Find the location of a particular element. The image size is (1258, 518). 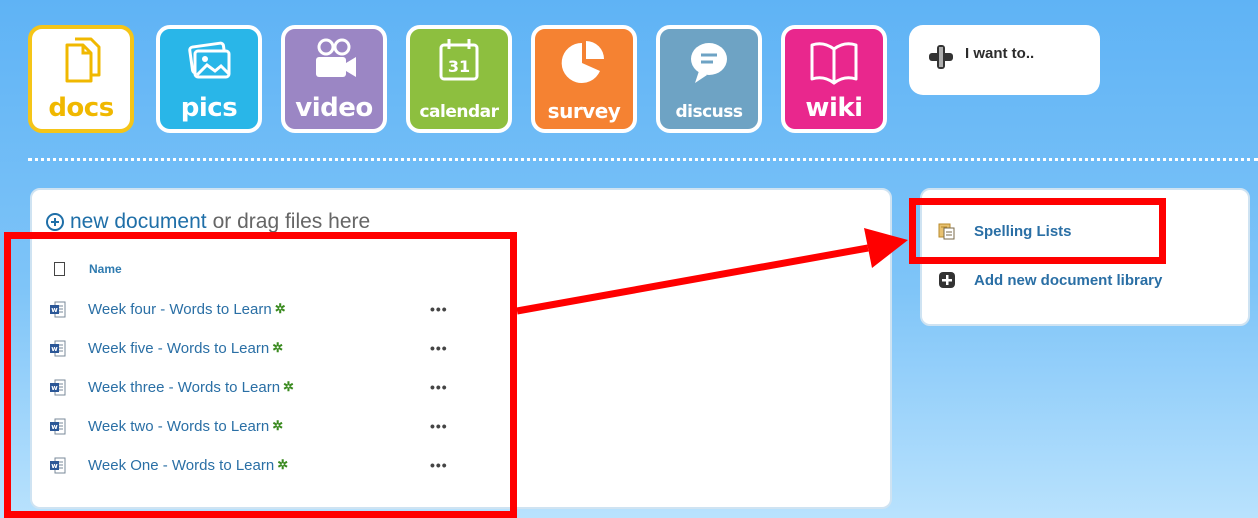

tile-survey: survey is located at coordinates (584, 79).